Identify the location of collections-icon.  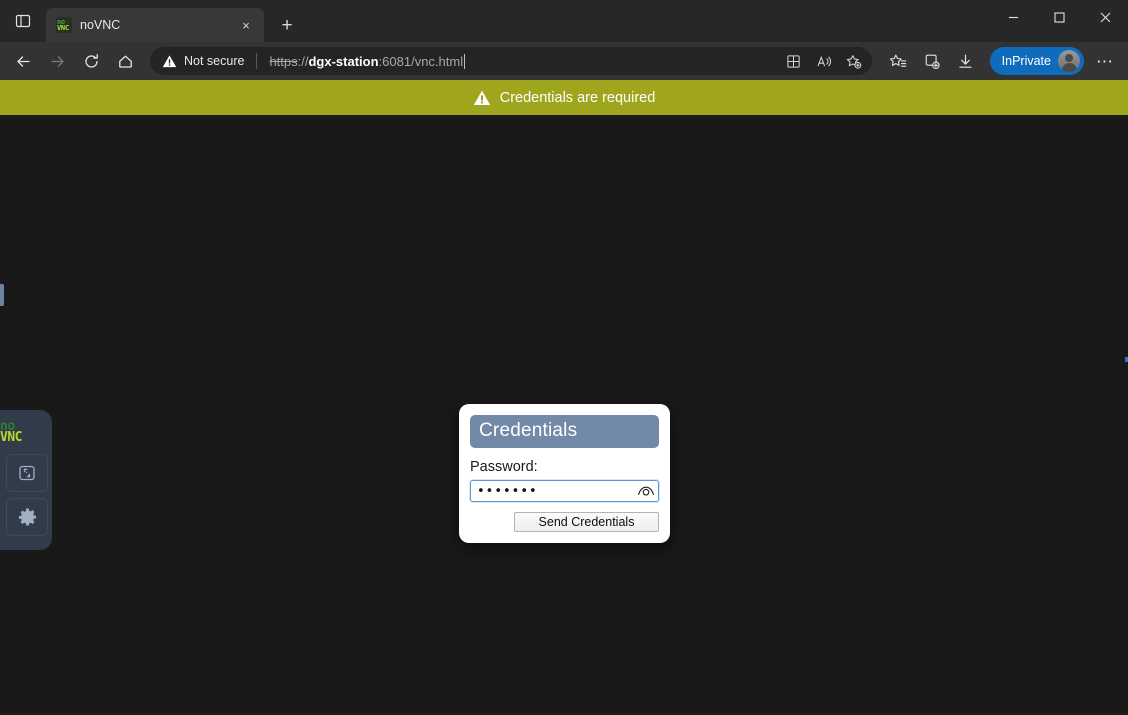
(932, 61).